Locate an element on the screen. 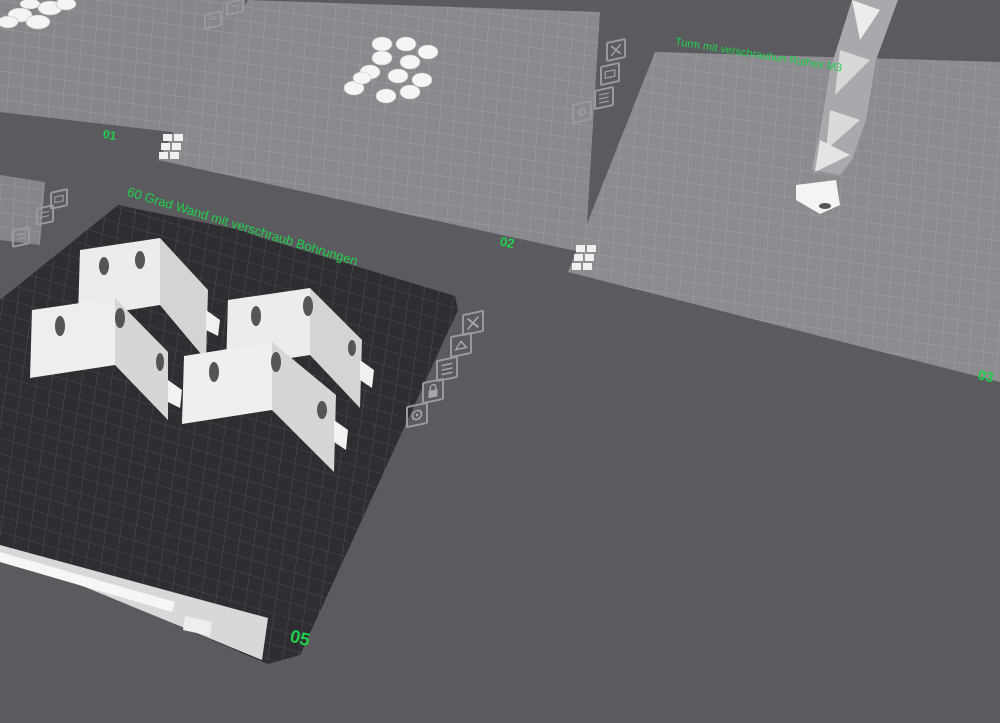 The width and height of the screenshot is (1000, 723). plate-01-number: 01 is located at coordinates (109, 135).